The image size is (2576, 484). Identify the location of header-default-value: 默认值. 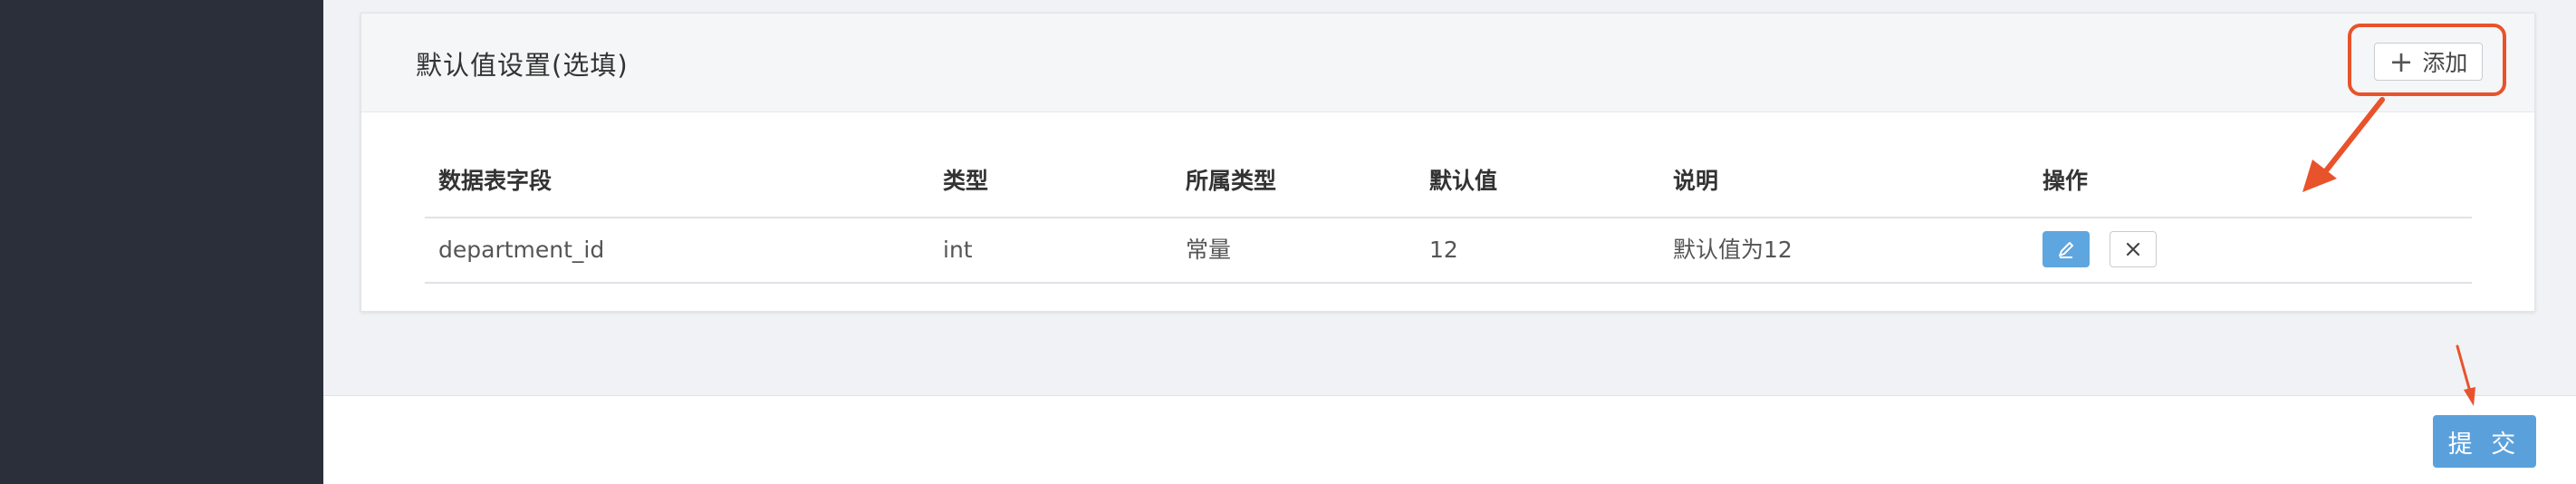
(1463, 181).